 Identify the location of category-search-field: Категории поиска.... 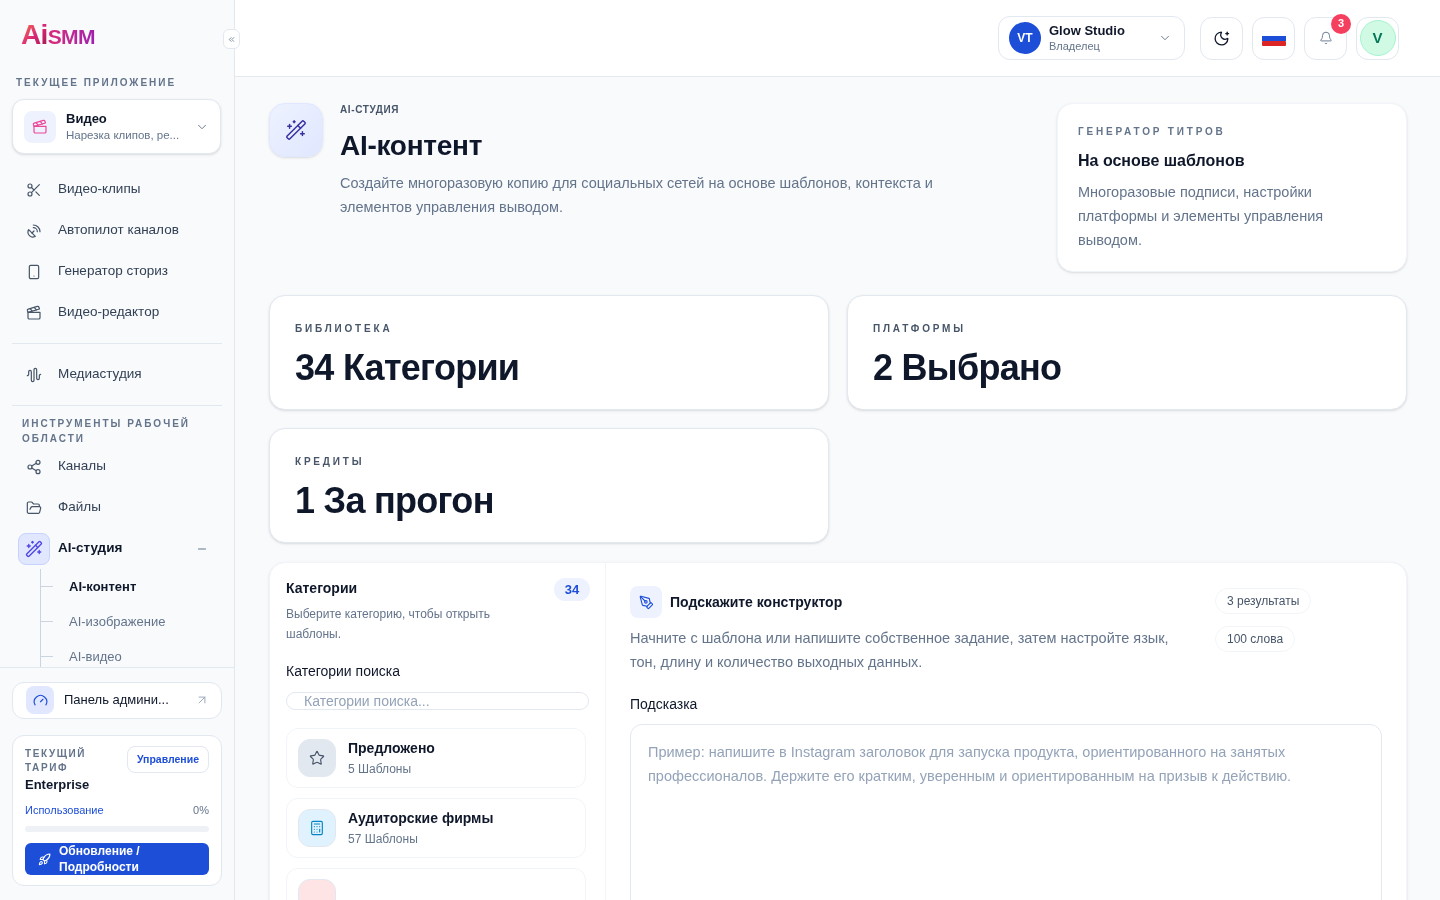
(437, 701).